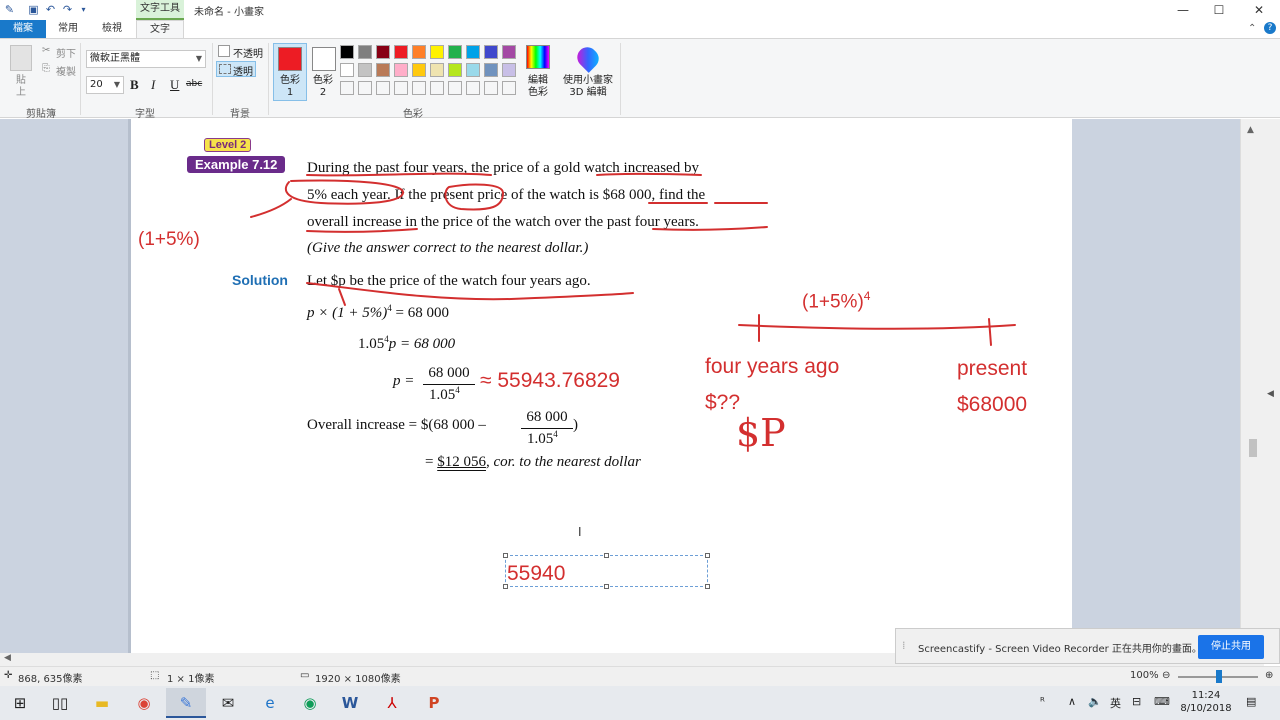 The width and height of the screenshot is (1280, 720). What do you see at coordinates (1231, 647) in the screenshot?
I see `stop-sharing-button: 停止共用` at bounding box center [1231, 647].